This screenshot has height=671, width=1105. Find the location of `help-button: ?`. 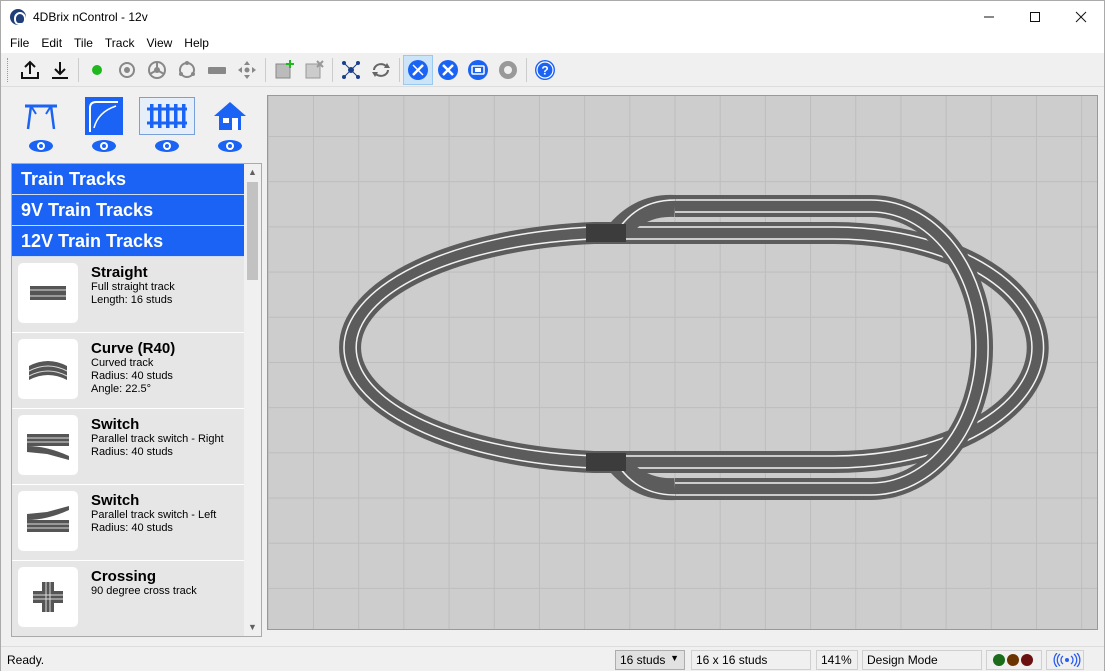

help-button: ? is located at coordinates (545, 70).